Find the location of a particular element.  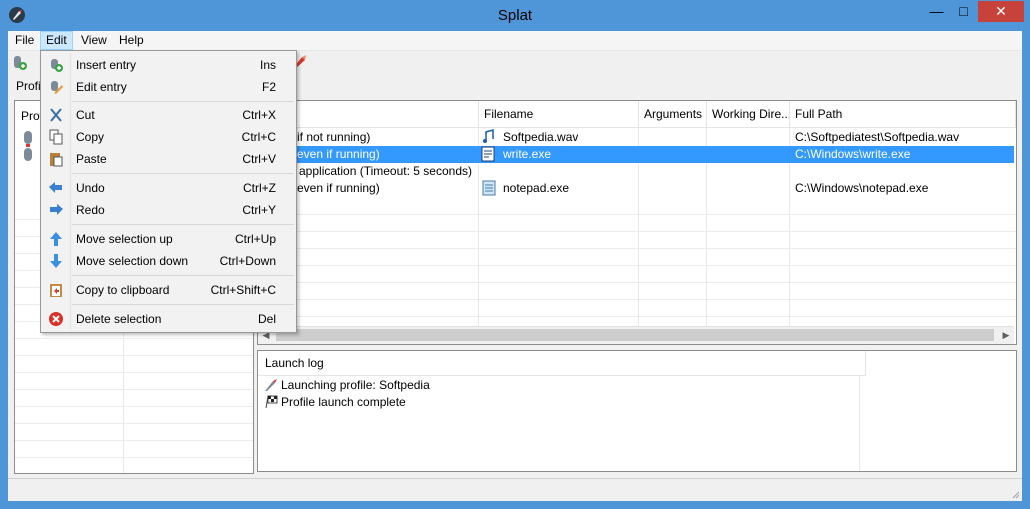

horizontal-scrollbar: ◀ ▶ is located at coordinates (636, 335).